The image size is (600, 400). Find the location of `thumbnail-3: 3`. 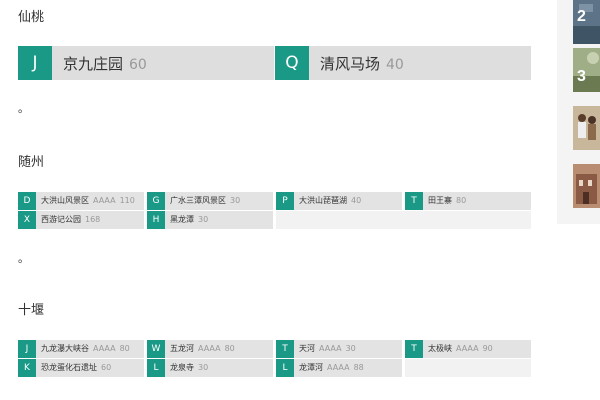

thumbnail-3: 3 is located at coordinates (586, 70).